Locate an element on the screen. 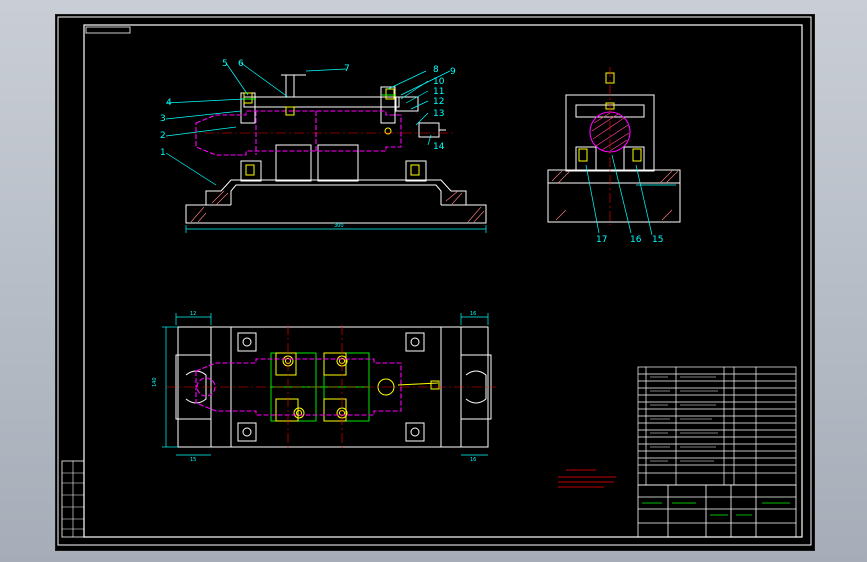 Image resolution: width=867 pixels, height=562 pixels. side-view is located at coordinates (614, 158).